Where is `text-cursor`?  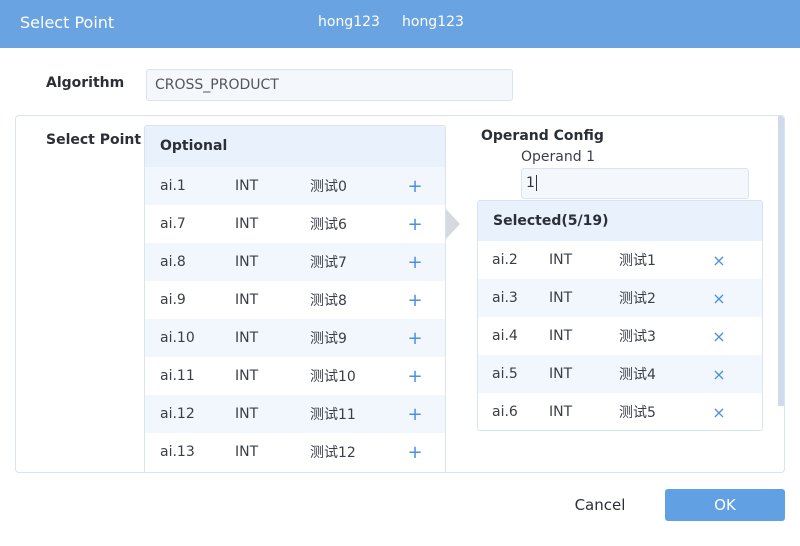
text-cursor is located at coordinates (536, 183).